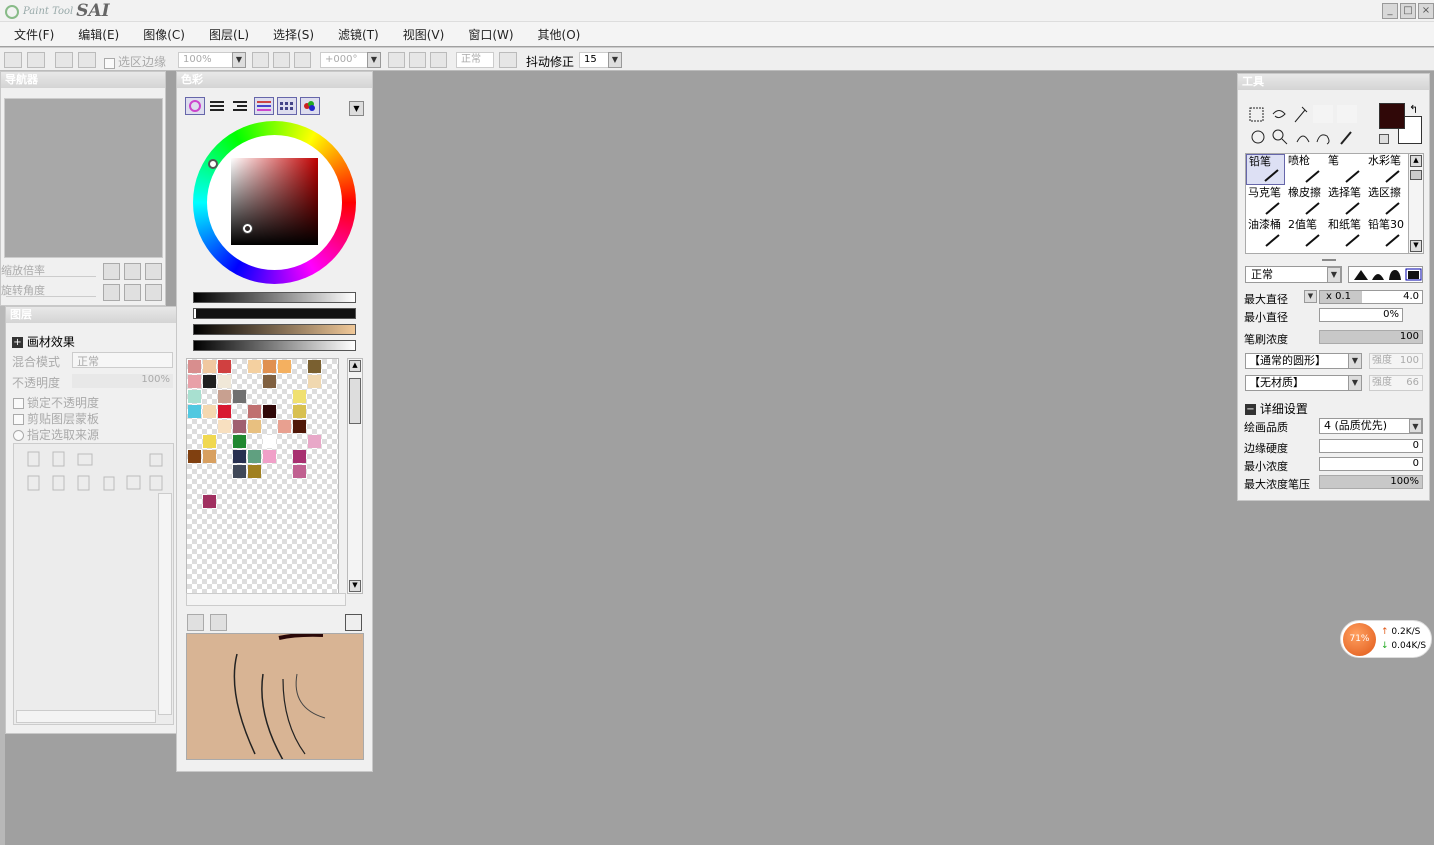 The image size is (1434, 845). What do you see at coordinates (93, 584) in the screenshot?
I see `layer-list` at bounding box center [93, 584].